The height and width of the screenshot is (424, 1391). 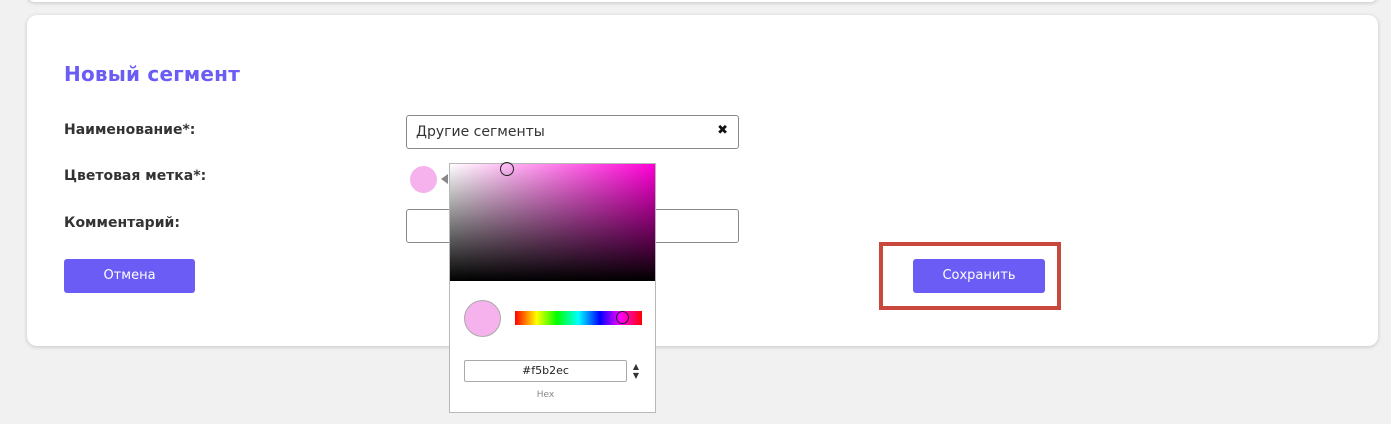 What do you see at coordinates (122, 223) in the screenshot?
I see `comment-label: Комментарий:` at bounding box center [122, 223].